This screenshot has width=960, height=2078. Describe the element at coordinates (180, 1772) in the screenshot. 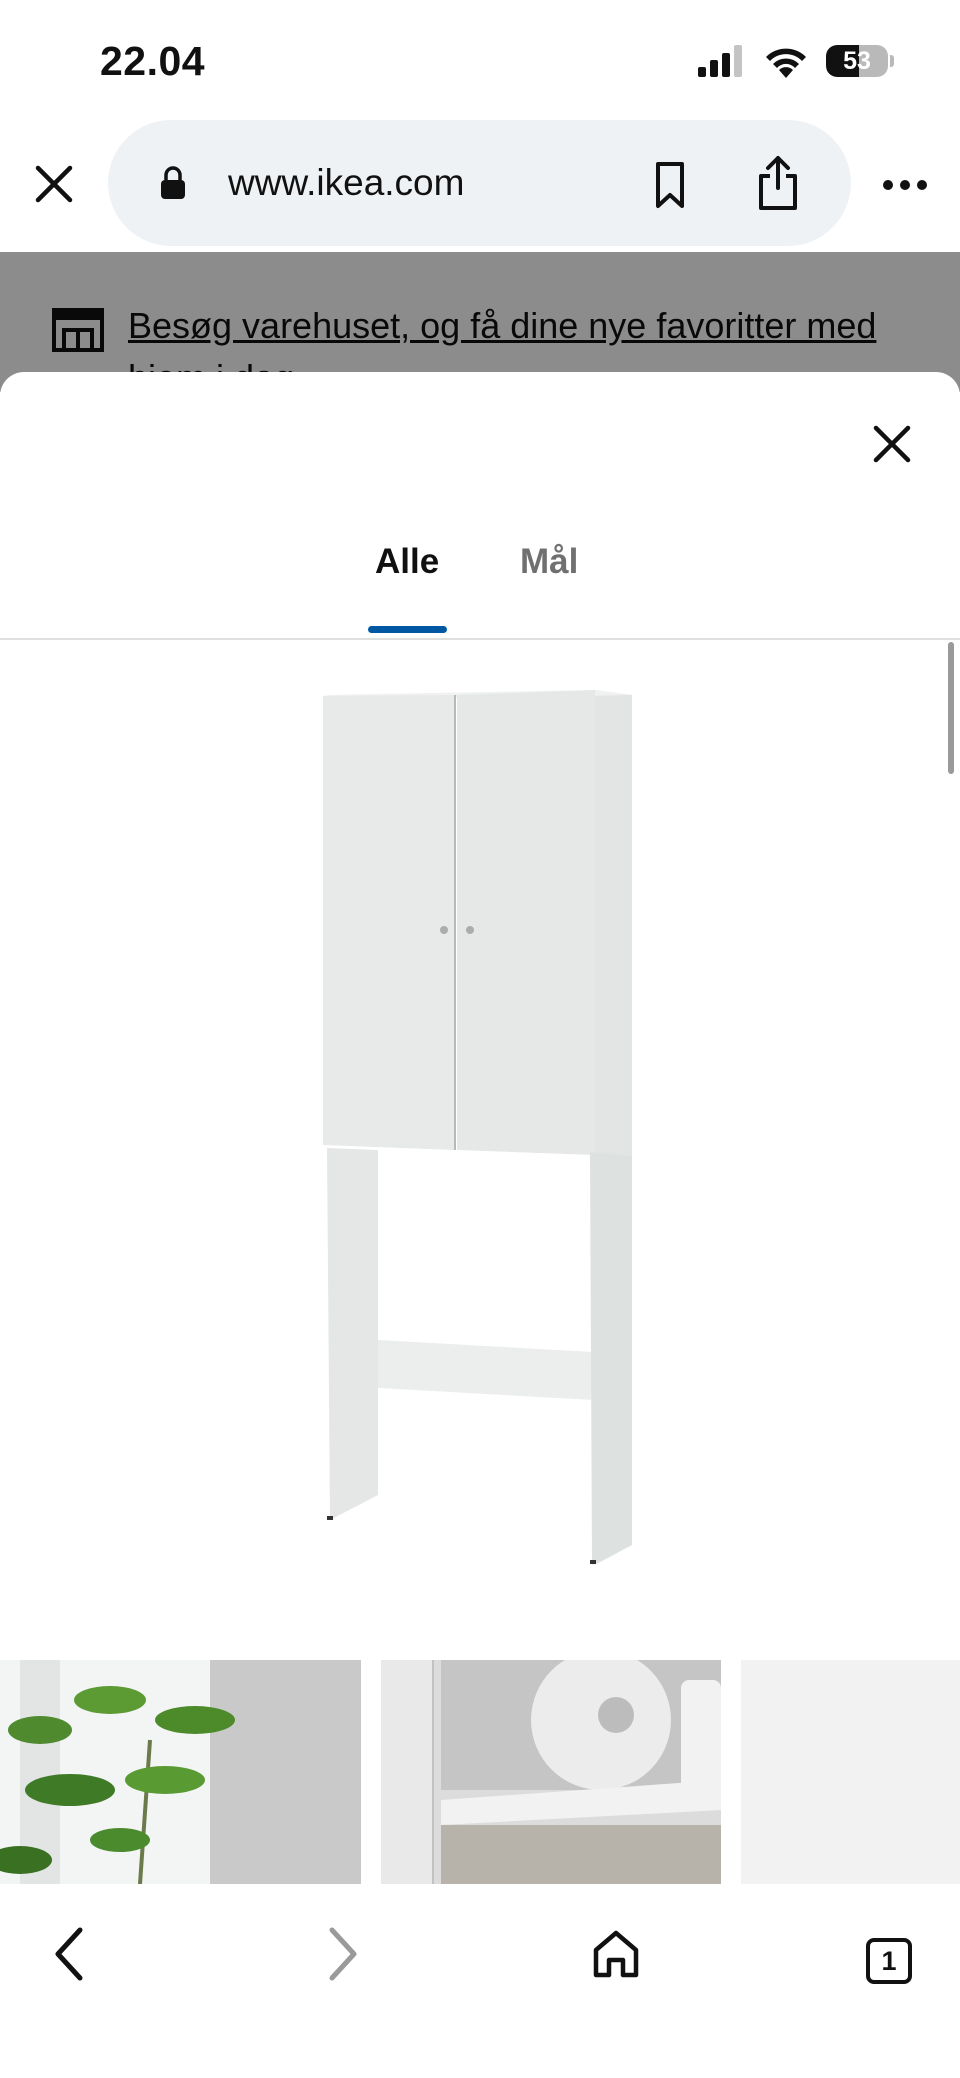

I see `thumbnail-plant` at that location.